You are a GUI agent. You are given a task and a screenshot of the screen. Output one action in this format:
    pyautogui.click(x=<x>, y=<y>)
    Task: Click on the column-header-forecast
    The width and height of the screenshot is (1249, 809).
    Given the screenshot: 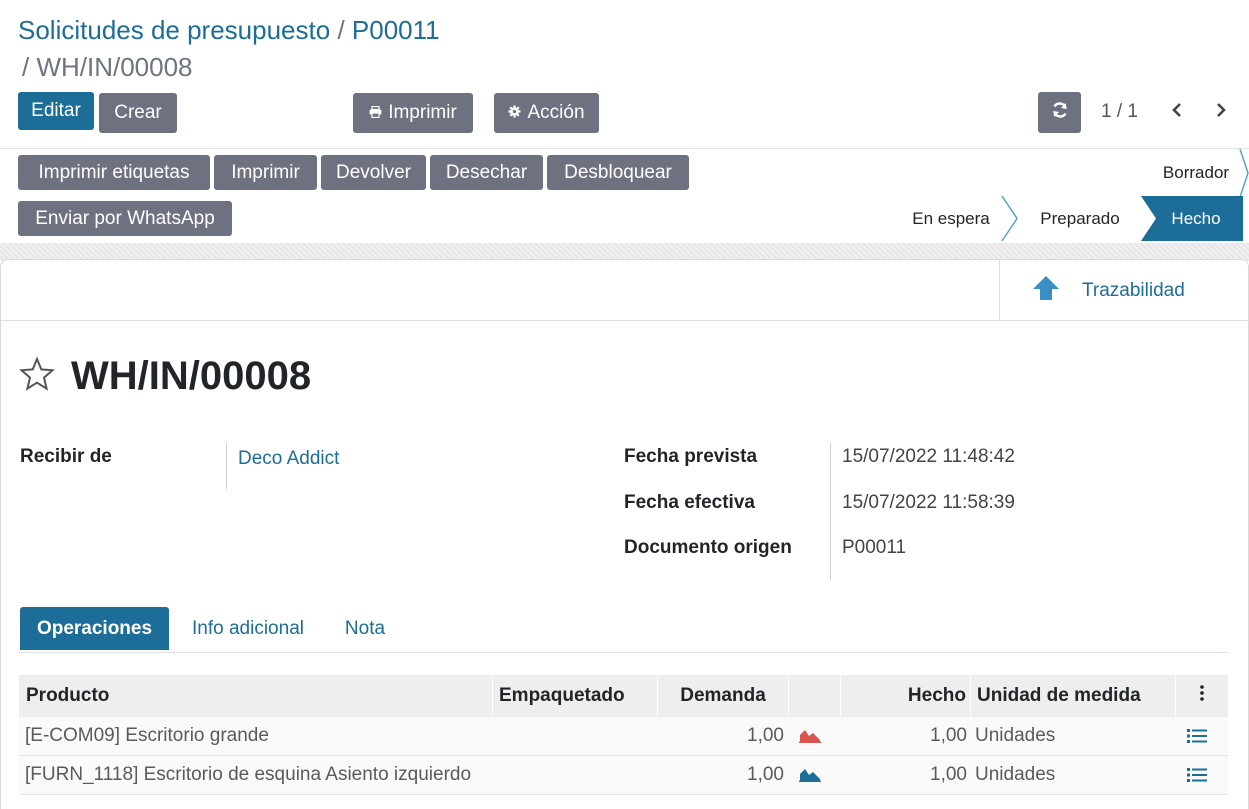 What is the action you would take?
    pyautogui.click(x=815, y=696)
    